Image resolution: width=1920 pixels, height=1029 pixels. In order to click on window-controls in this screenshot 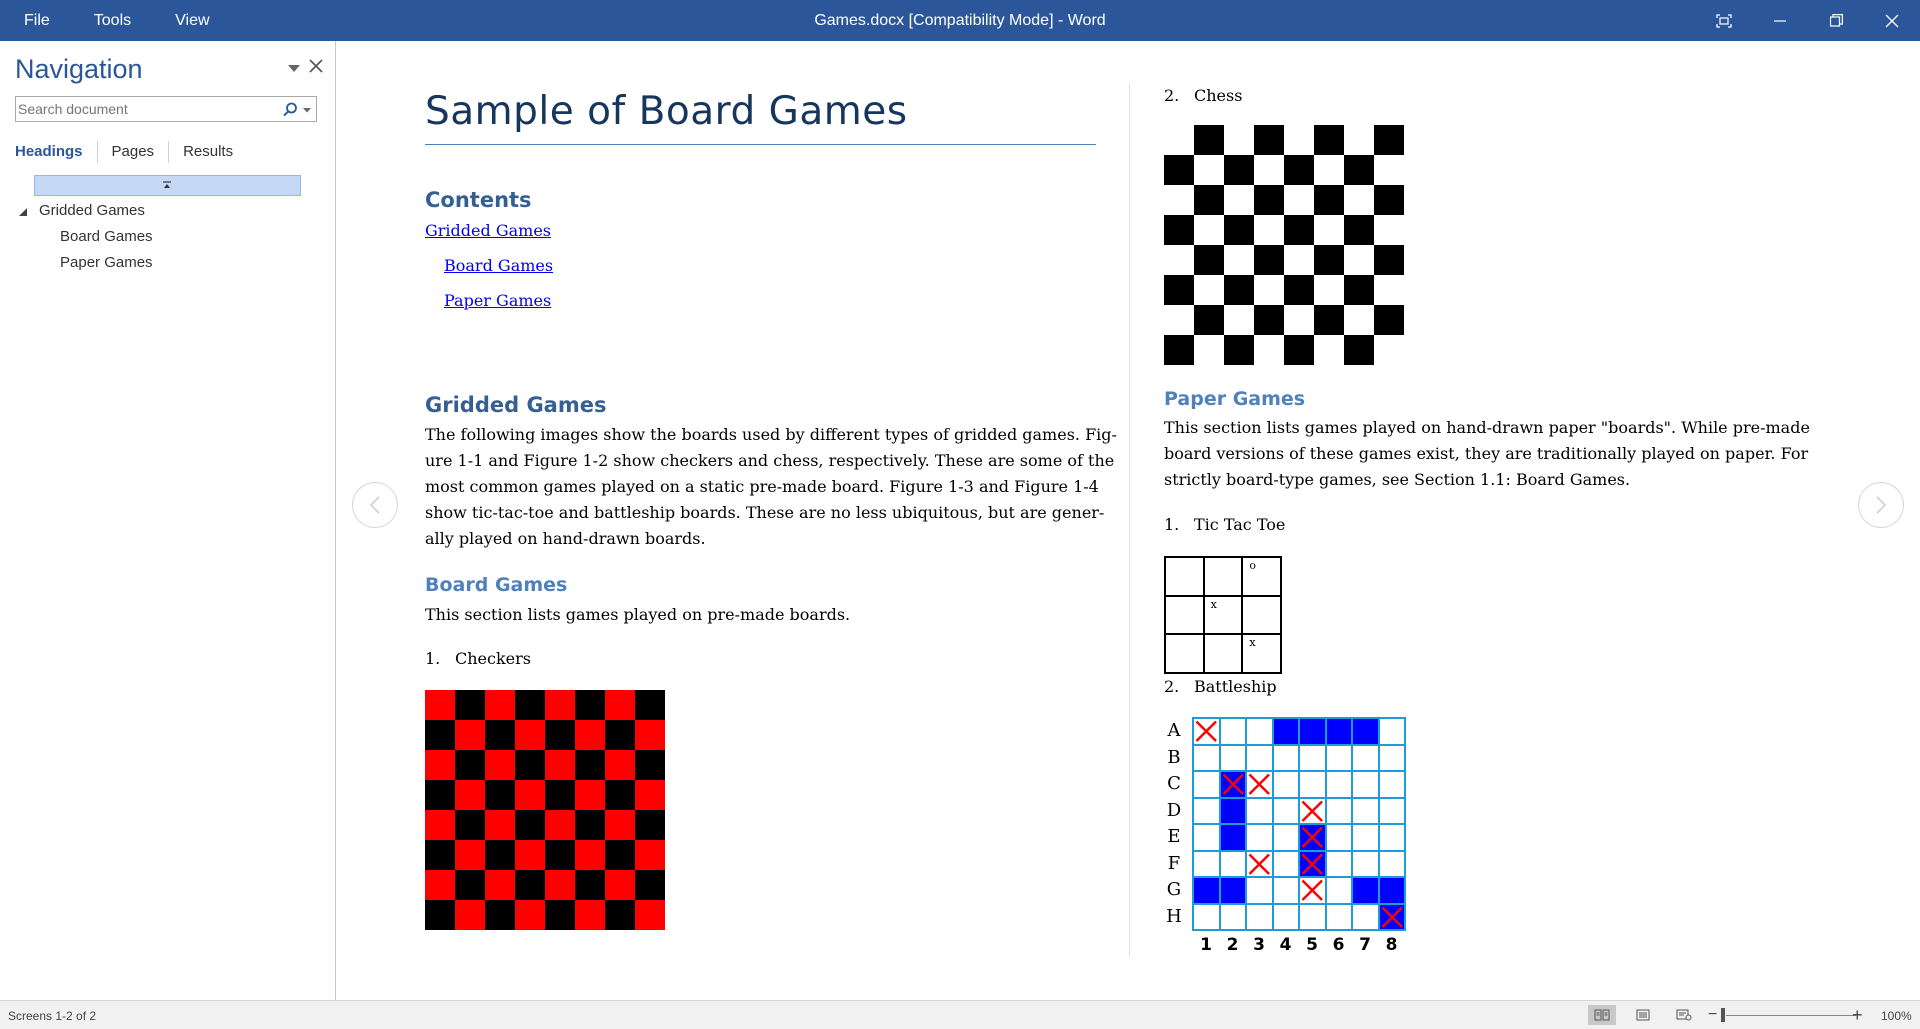, I will do `click(1808, 20)`.